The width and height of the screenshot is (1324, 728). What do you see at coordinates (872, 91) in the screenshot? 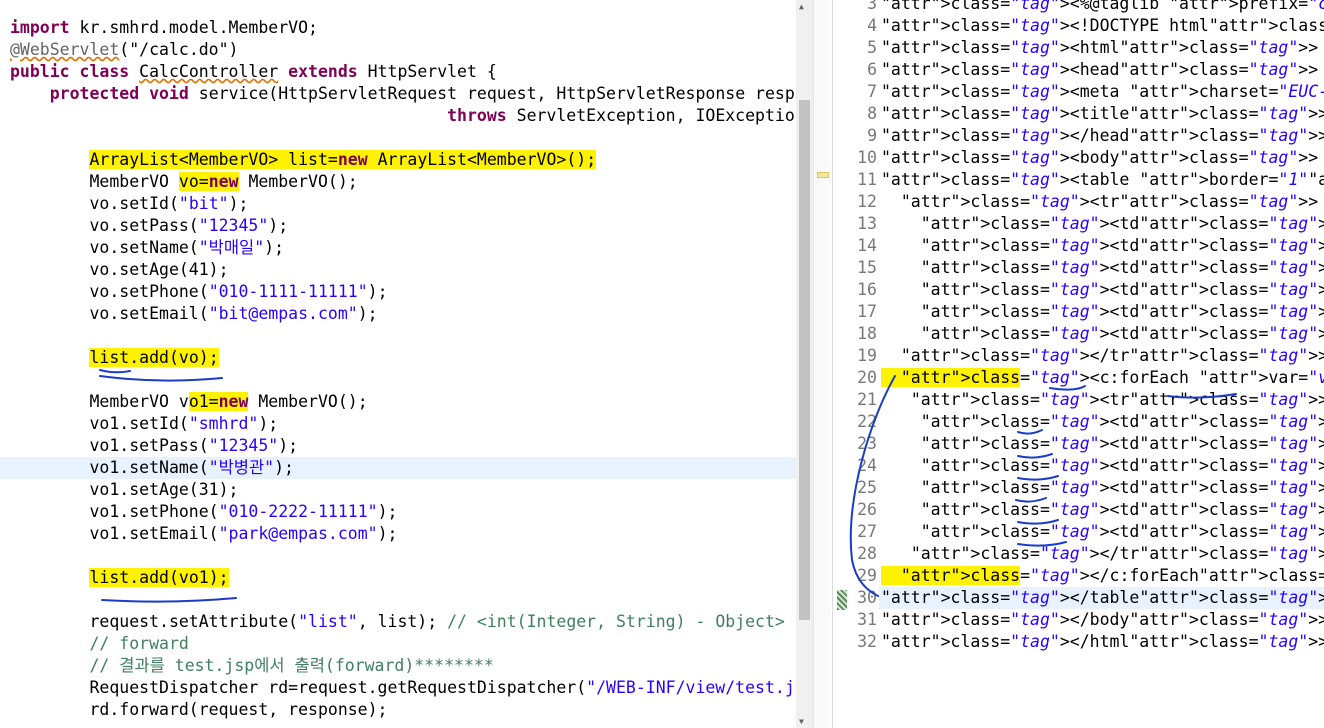
I see `line-number: 7` at bounding box center [872, 91].